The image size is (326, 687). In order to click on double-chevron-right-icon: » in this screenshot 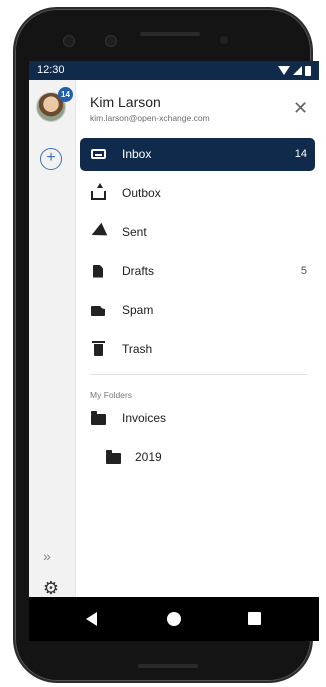, I will do `click(47, 556)`.